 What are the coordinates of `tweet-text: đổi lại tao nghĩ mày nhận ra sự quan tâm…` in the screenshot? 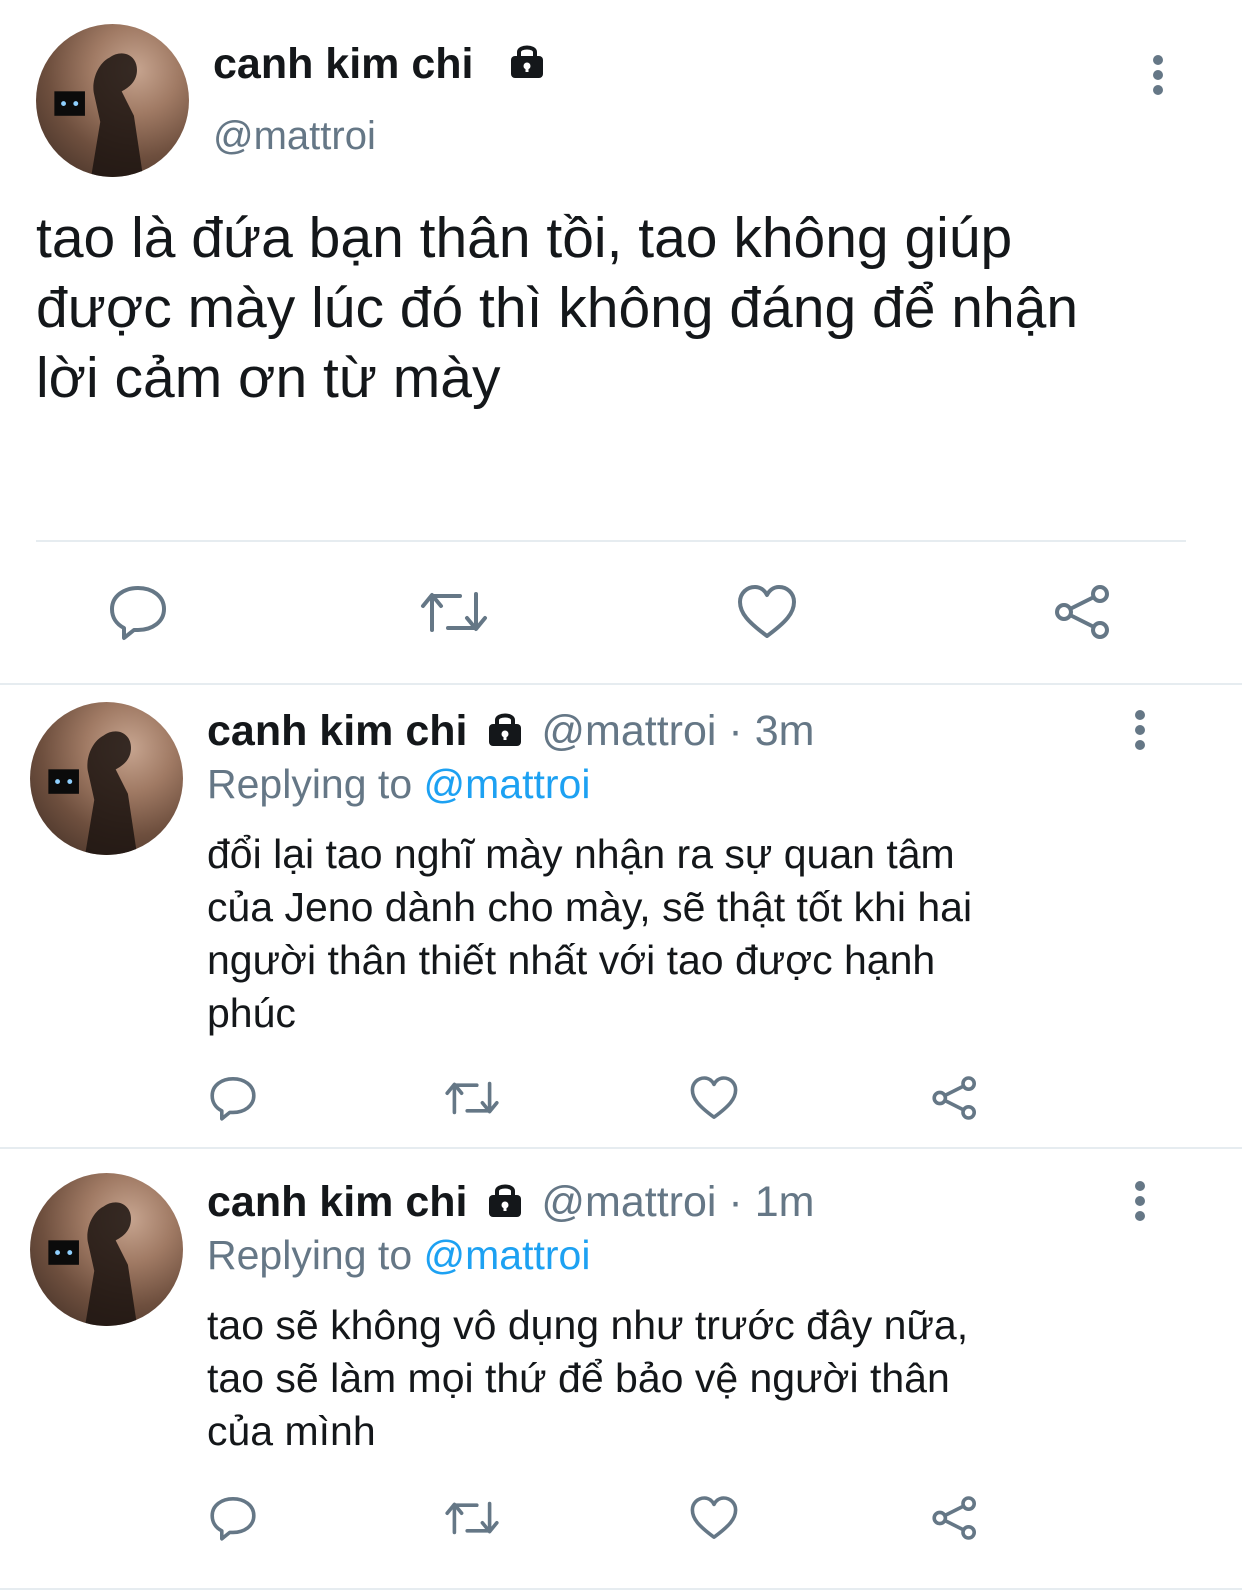 It's located at (590, 933).